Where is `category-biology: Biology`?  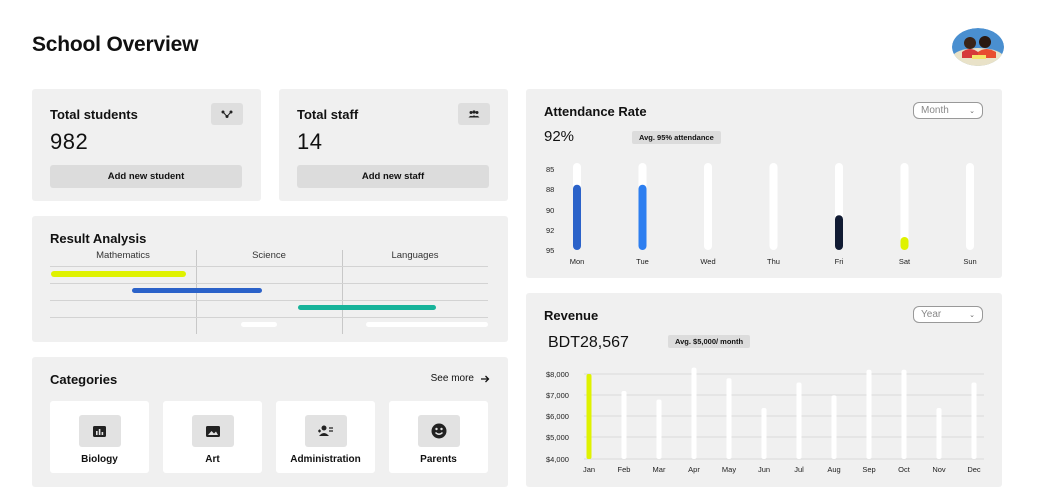
category-biology: Biology is located at coordinates (99, 437).